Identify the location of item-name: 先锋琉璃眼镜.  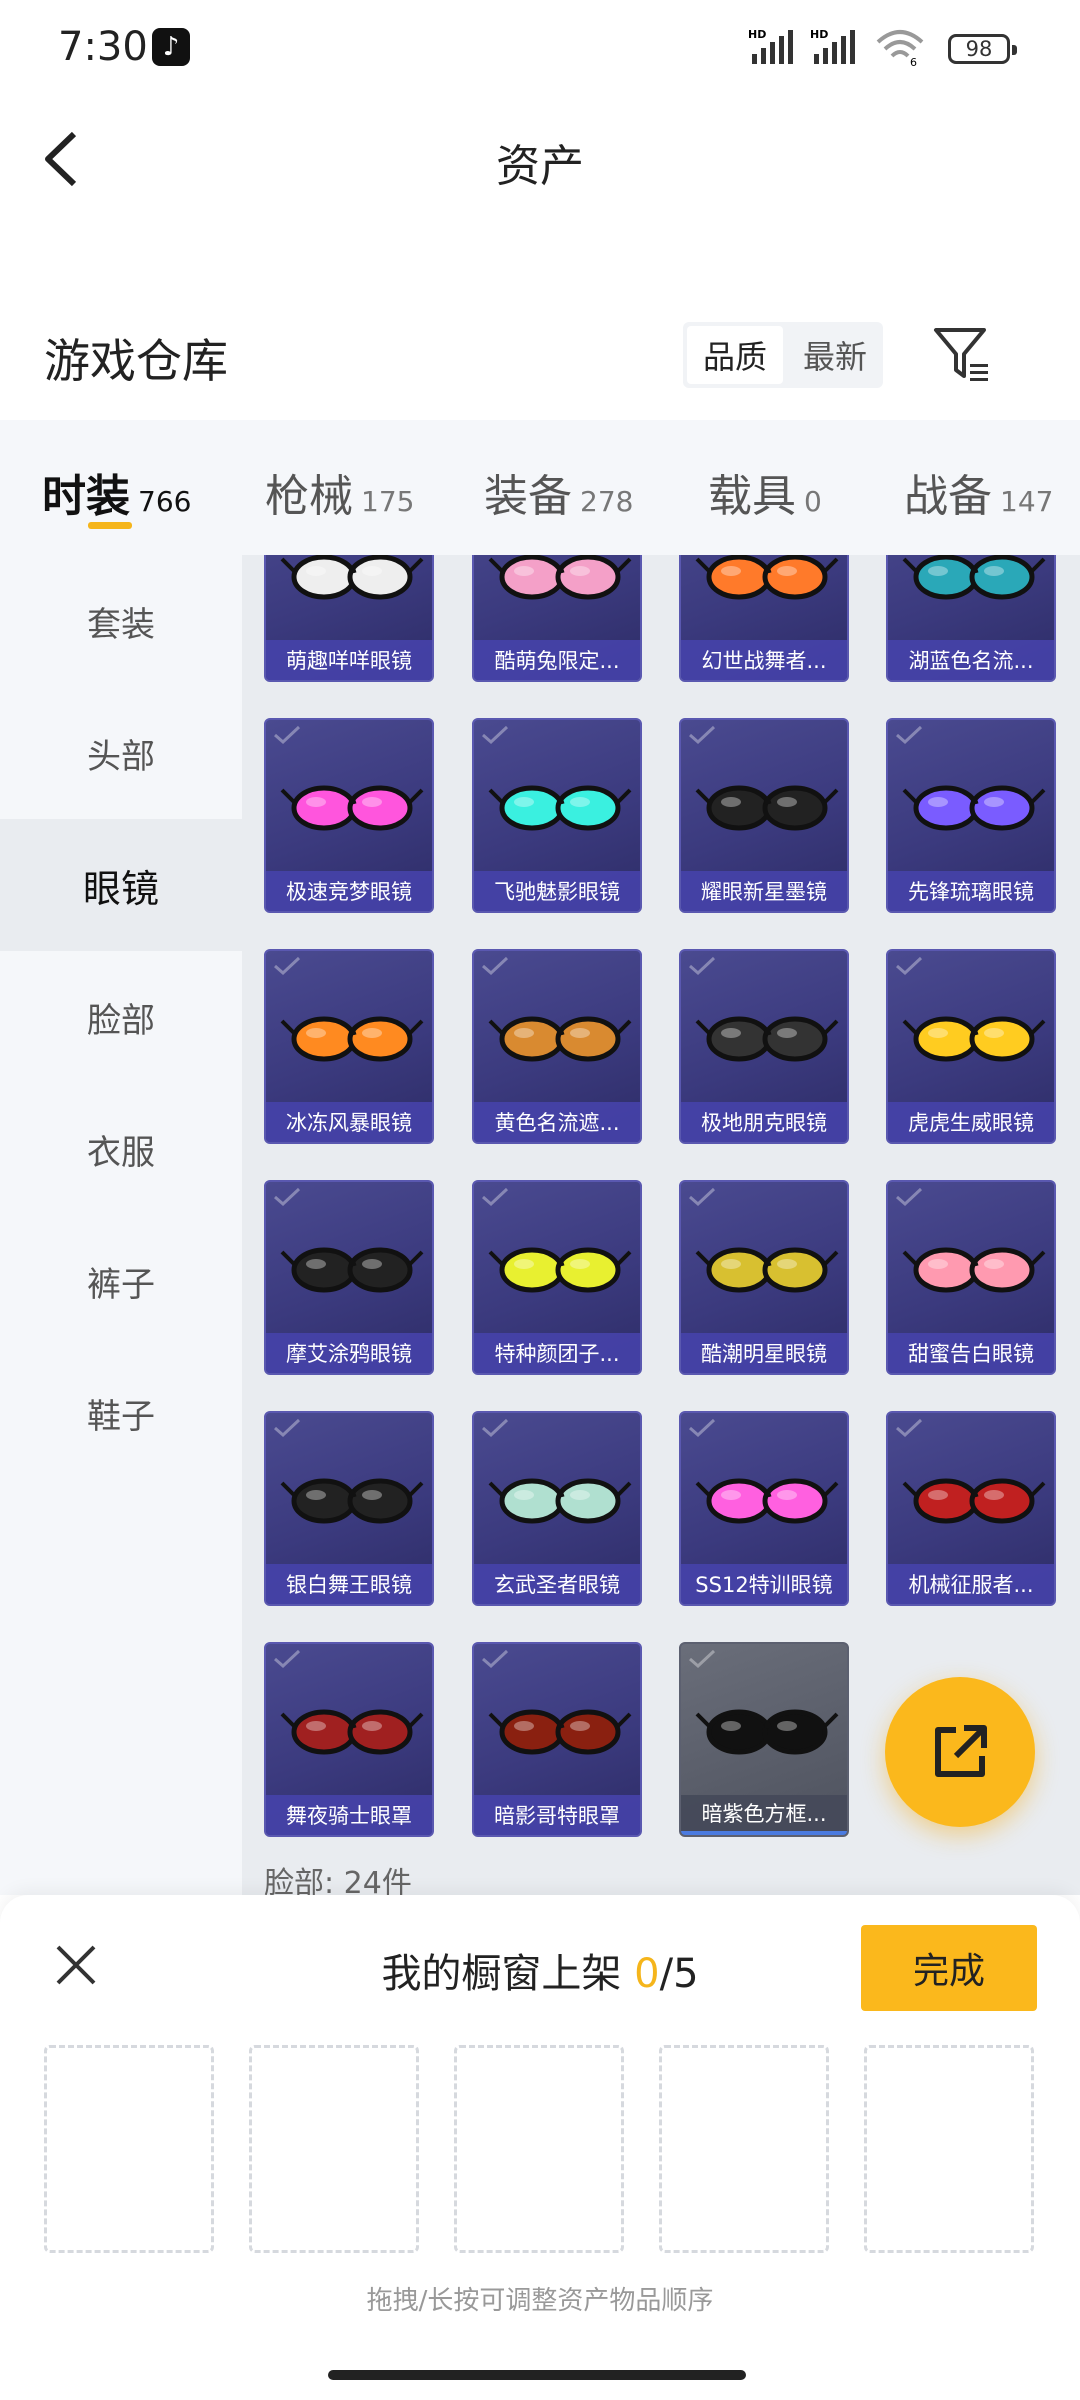
(971, 891).